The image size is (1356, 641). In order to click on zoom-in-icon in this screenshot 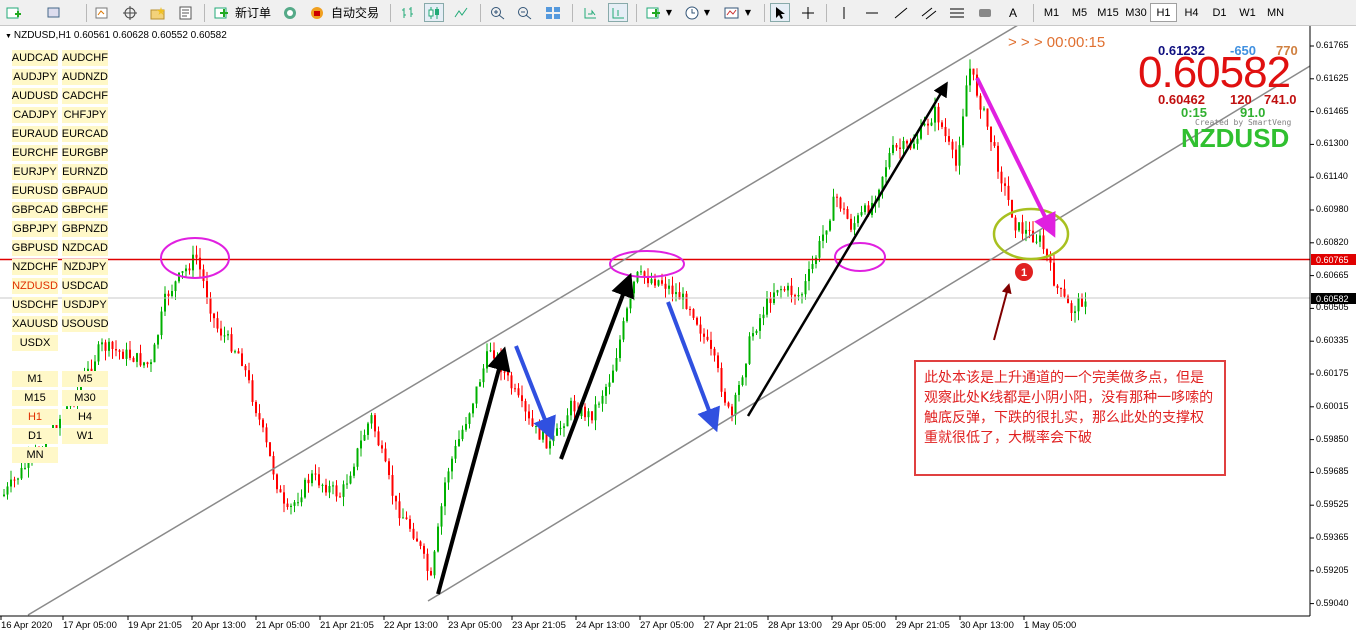, I will do `click(498, 12)`.